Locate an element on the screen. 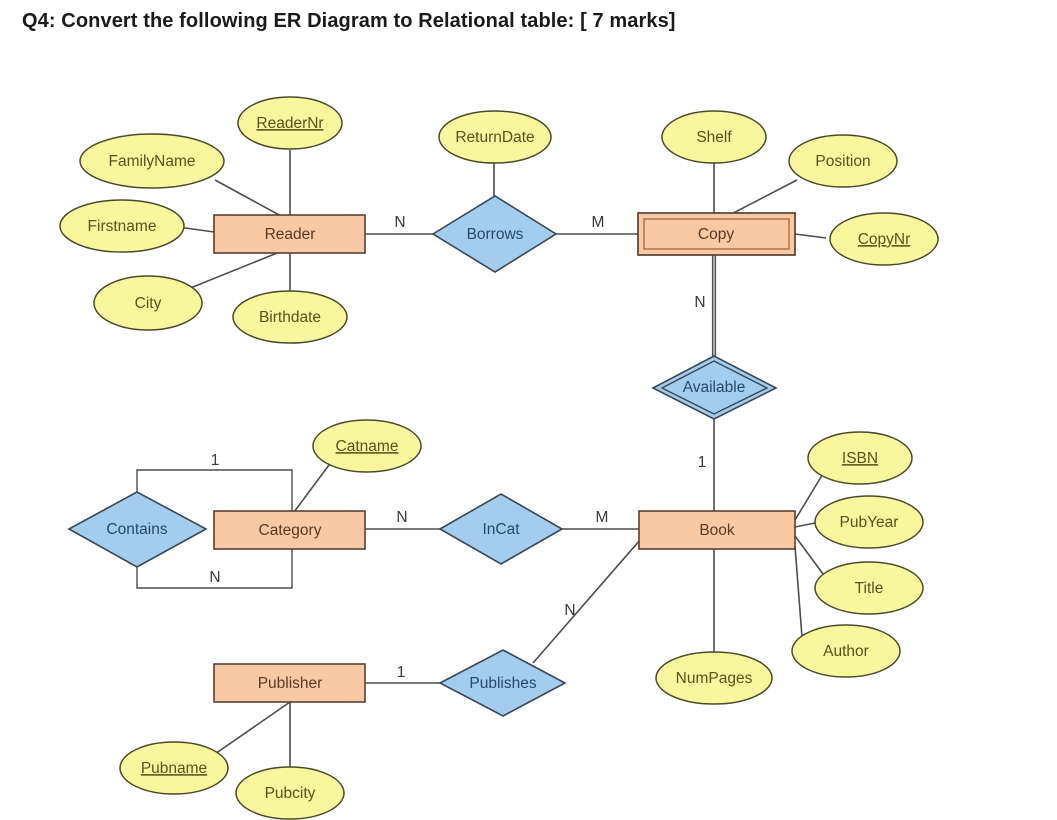  entity-book: Book is located at coordinates (717, 530).